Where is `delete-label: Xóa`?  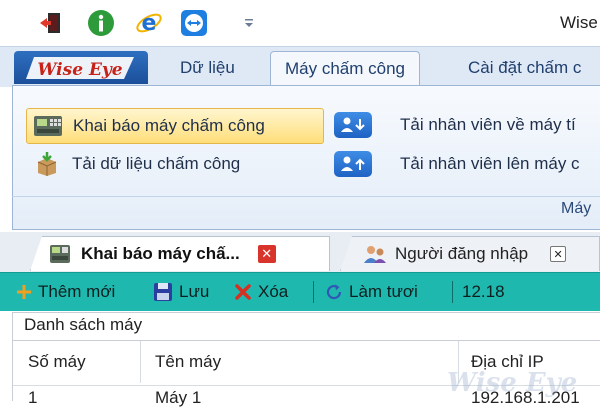
delete-label: Xóa is located at coordinates (273, 291).